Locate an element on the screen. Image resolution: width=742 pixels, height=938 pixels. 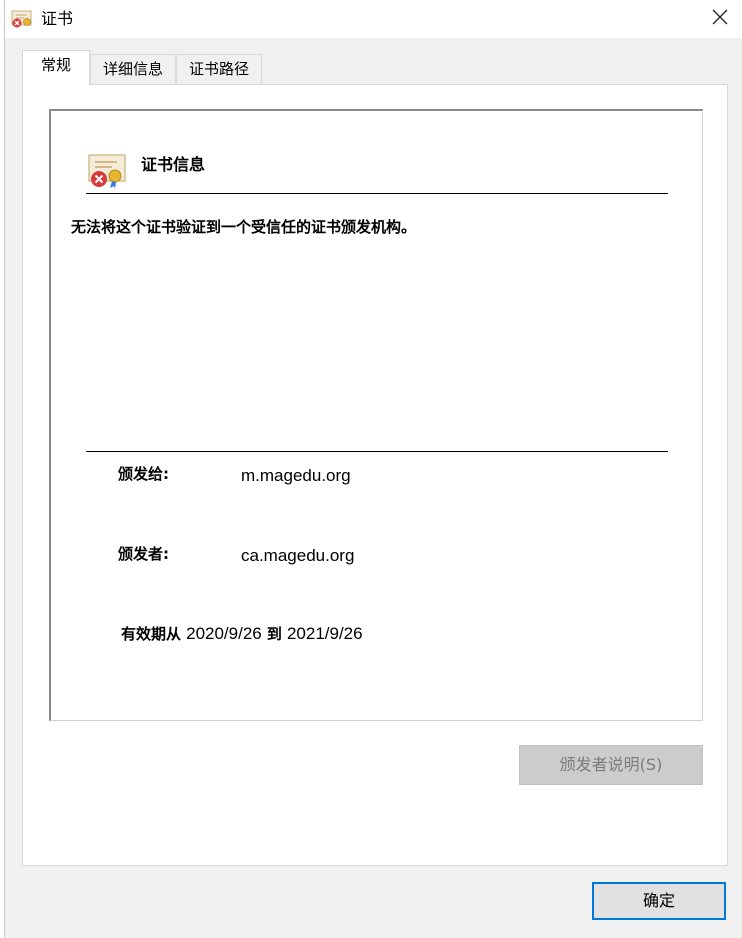
issued-by-value: ca.magedu.org is located at coordinates (298, 555).